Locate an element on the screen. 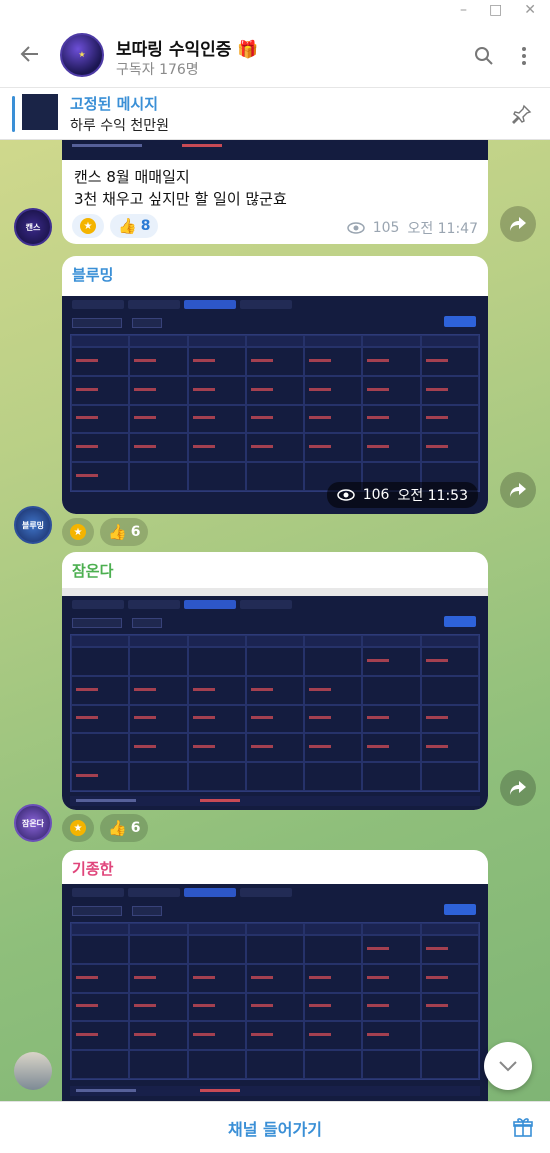 Image resolution: width=550 pixels, height=1153 pixels. message-meta: 105 오전 11:47 is located at coordinates (412, 228).